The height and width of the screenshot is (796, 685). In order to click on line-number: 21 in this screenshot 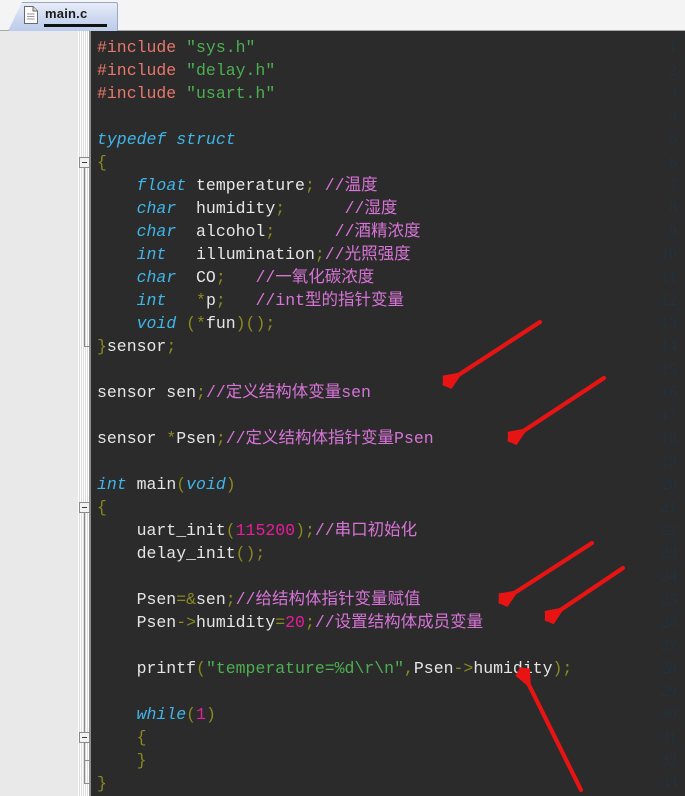, I will do `click(669, 507)`.